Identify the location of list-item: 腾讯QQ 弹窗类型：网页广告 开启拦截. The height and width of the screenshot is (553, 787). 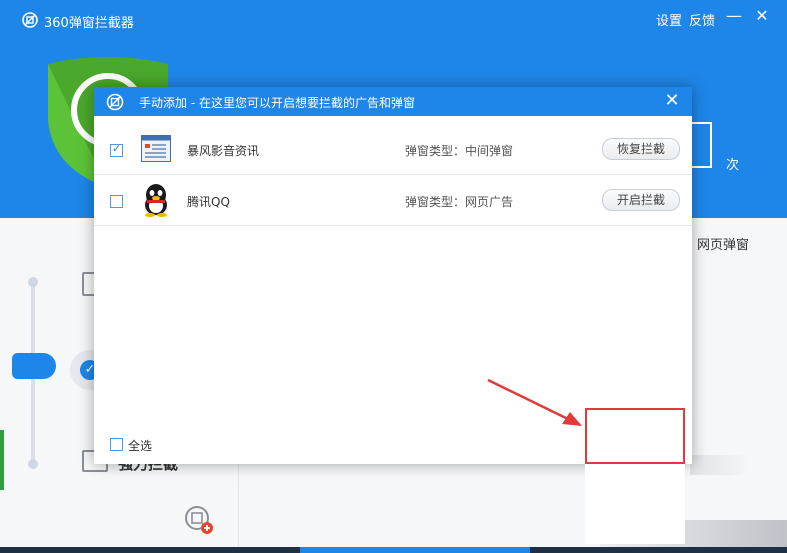
(393, 200).